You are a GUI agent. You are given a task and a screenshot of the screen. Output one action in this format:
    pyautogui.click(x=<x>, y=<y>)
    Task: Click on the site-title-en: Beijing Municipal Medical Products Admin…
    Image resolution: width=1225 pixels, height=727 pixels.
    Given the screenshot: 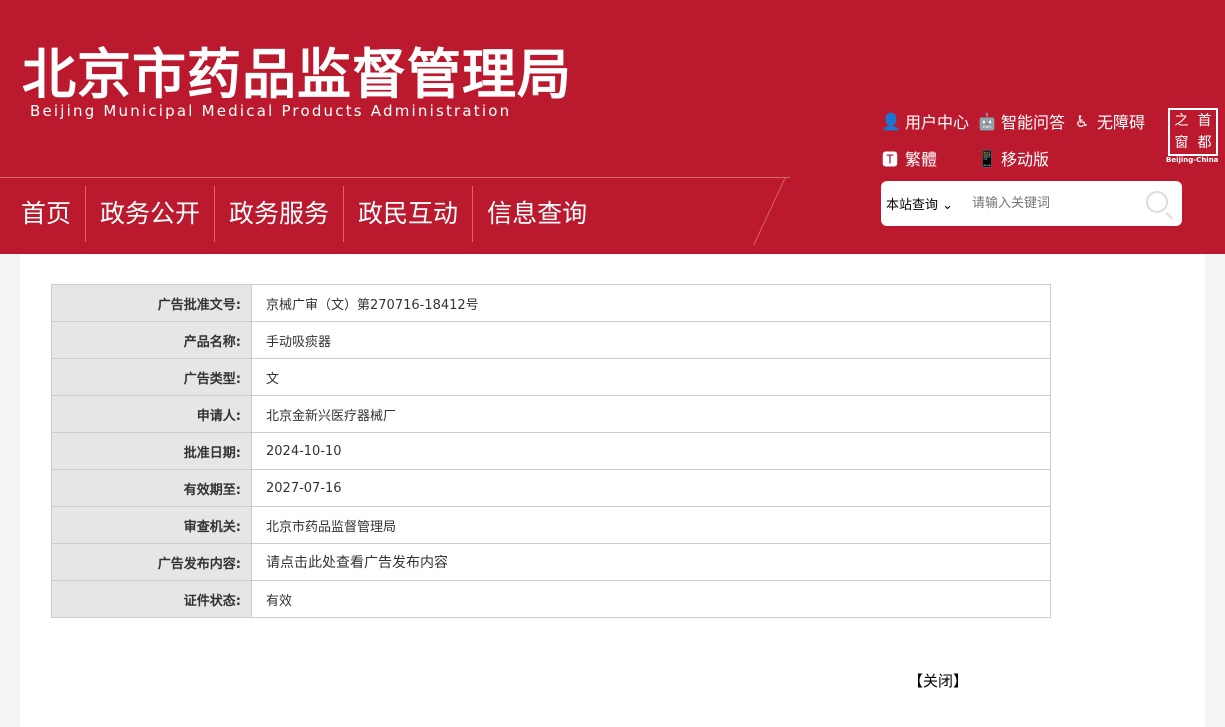 What is the action you would take?
    pyautogui.click(x=271, y=111)
    